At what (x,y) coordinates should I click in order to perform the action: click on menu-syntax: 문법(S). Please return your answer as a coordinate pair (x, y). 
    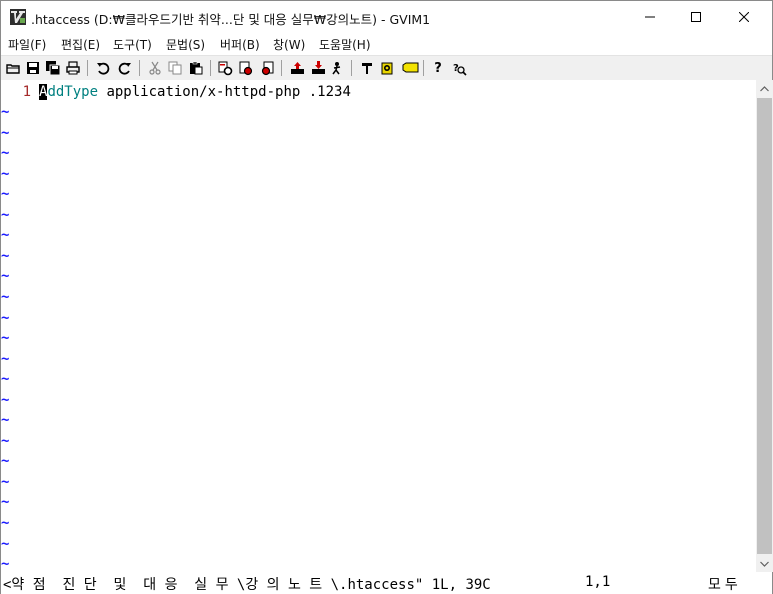
    Looking at the image, I should click on (185, 44).